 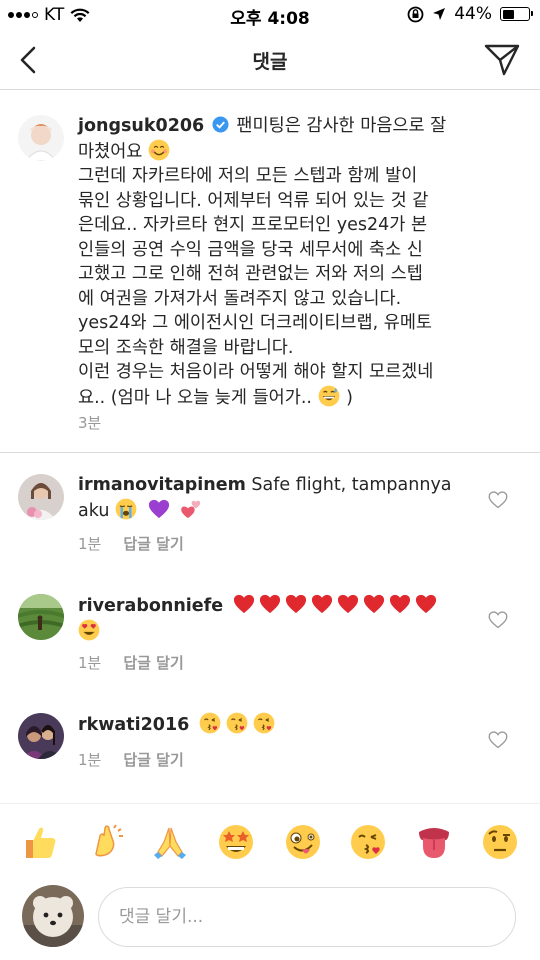 I want to click on comment-line: aku, so click(x=268, y=511).